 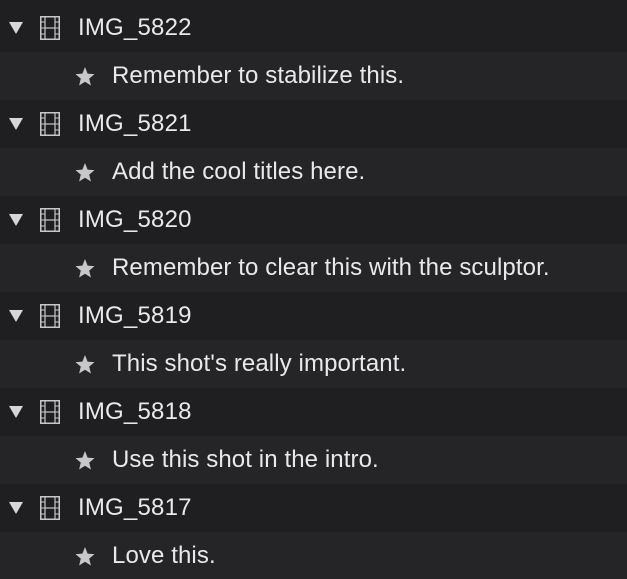 I want to click on note-text: Remember to stabilize this., so click(x=258, y=75).